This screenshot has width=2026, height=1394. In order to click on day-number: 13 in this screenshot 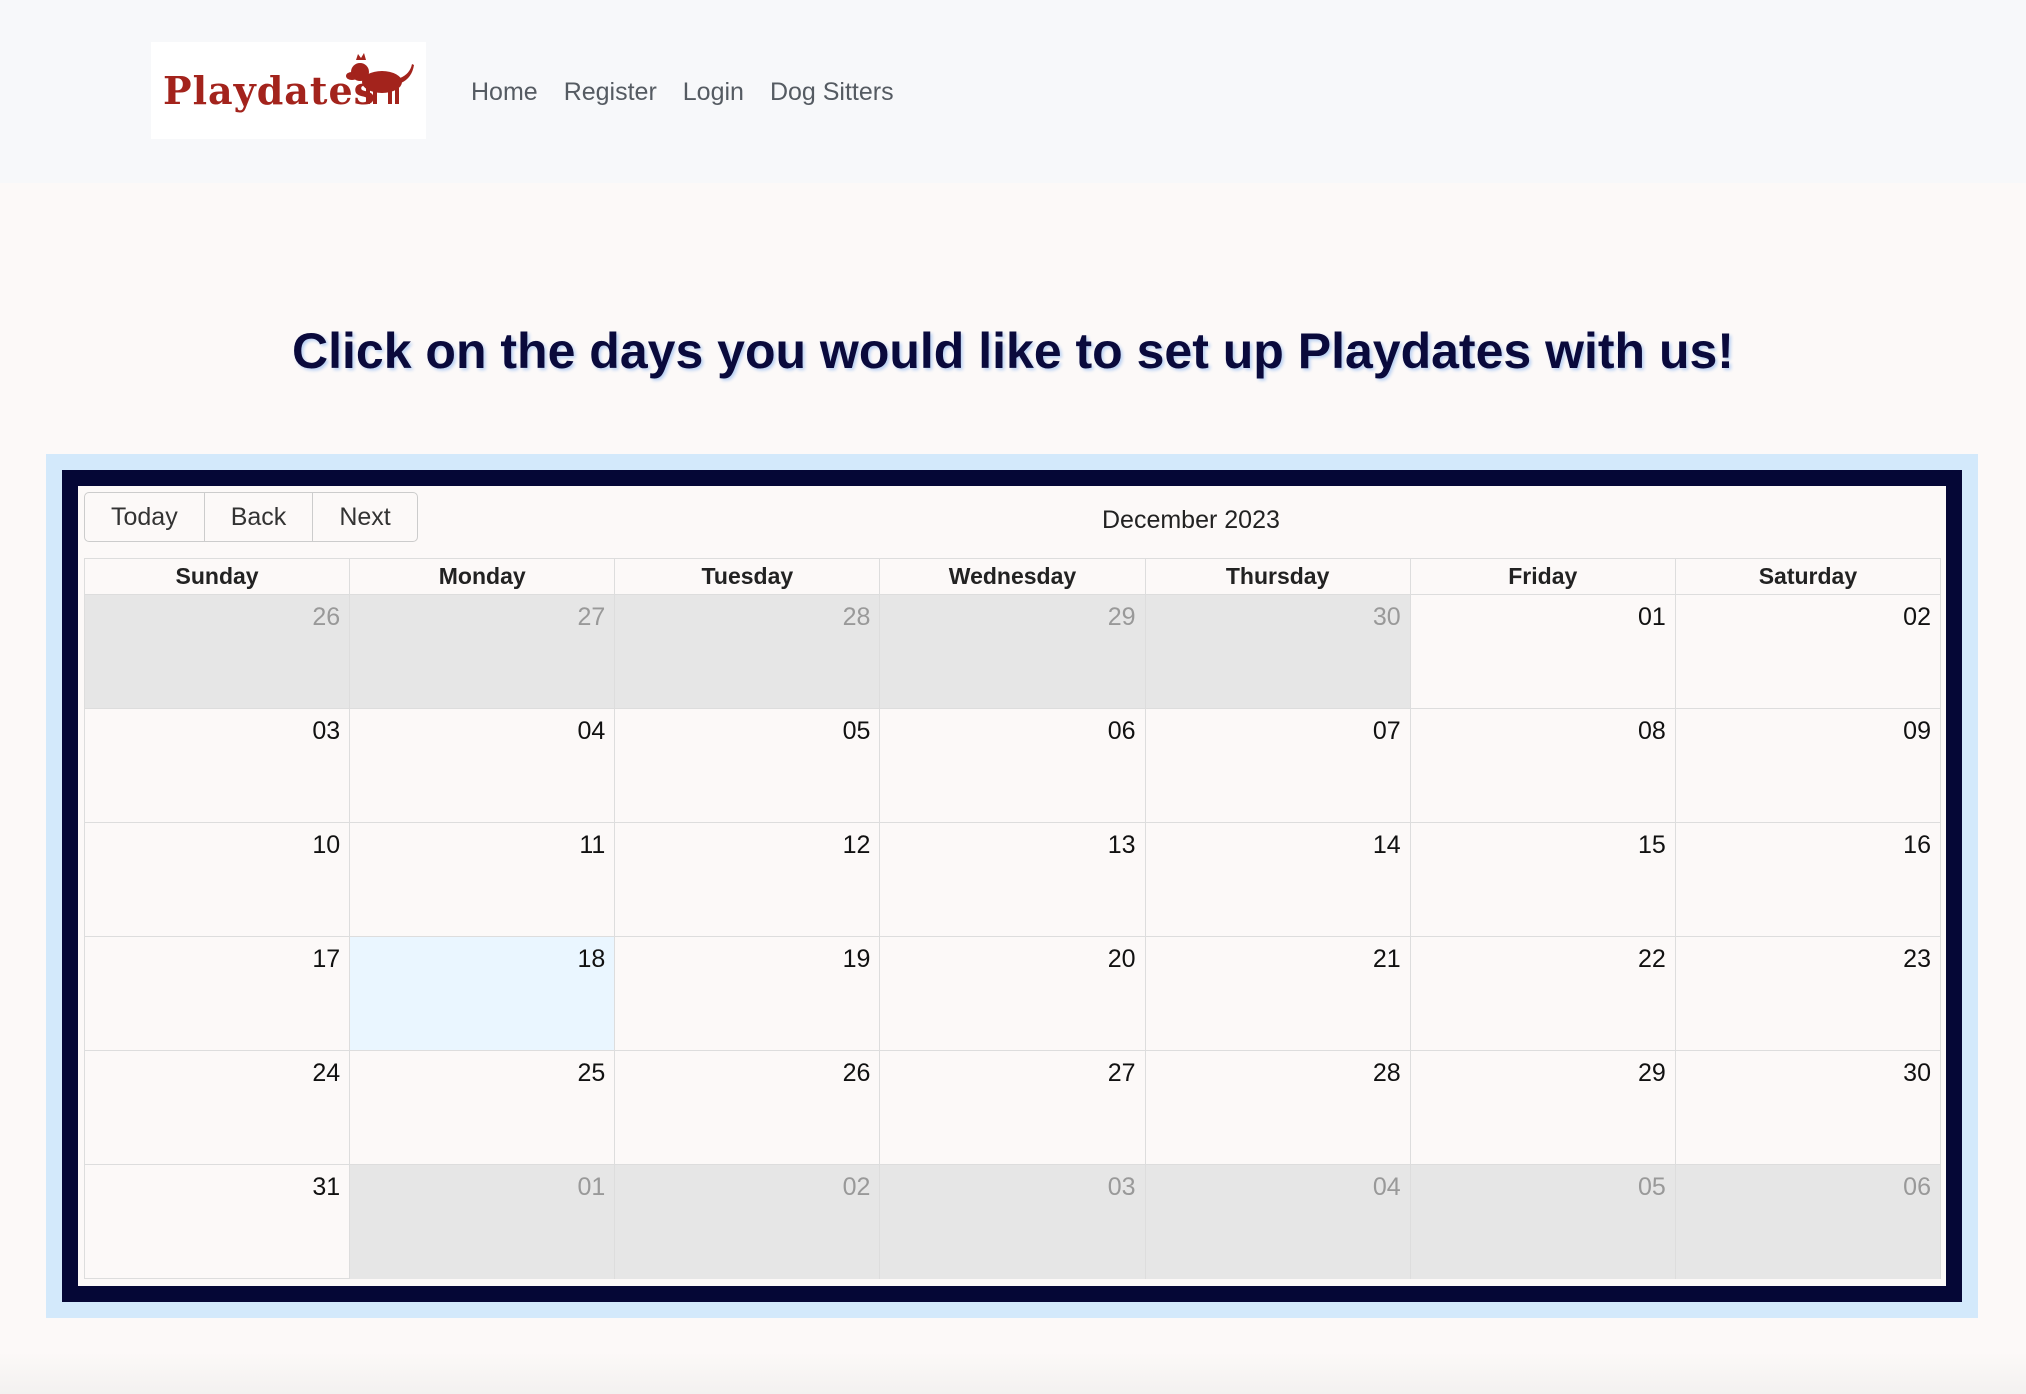, I will do `click(1121, 845)`.